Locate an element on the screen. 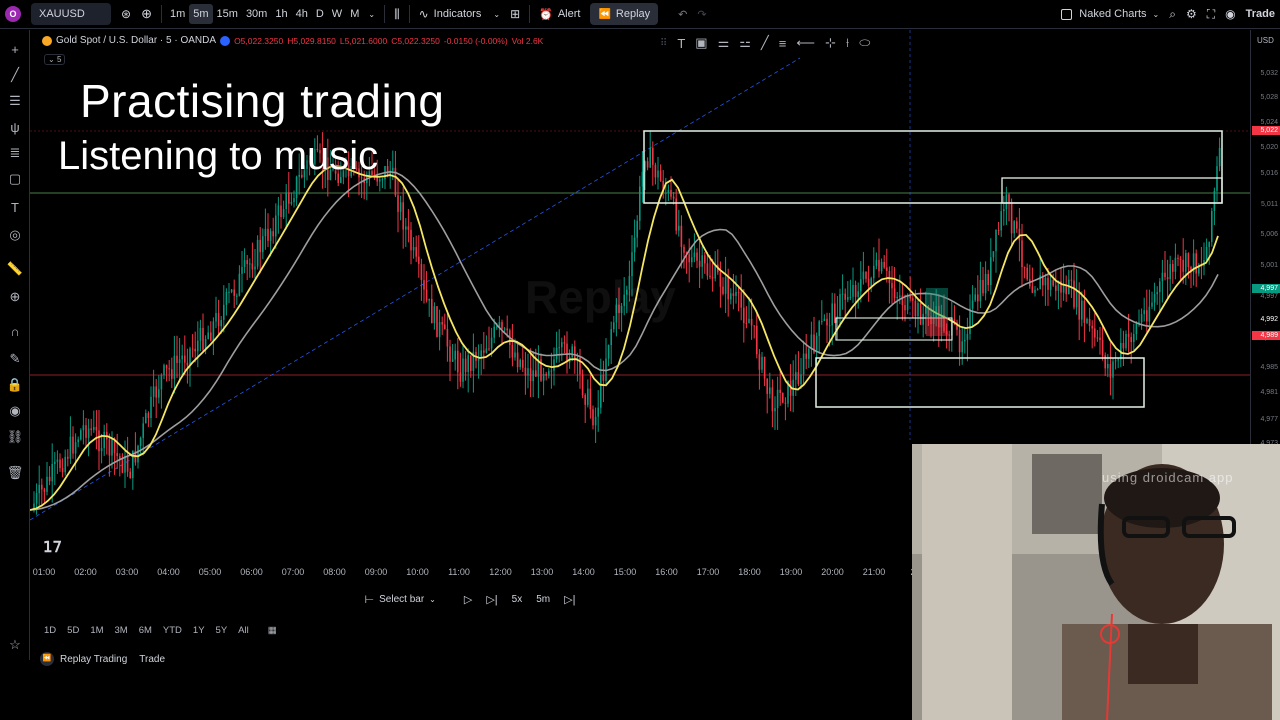  interval-30m: 30m is located at coordinates (256, 14).